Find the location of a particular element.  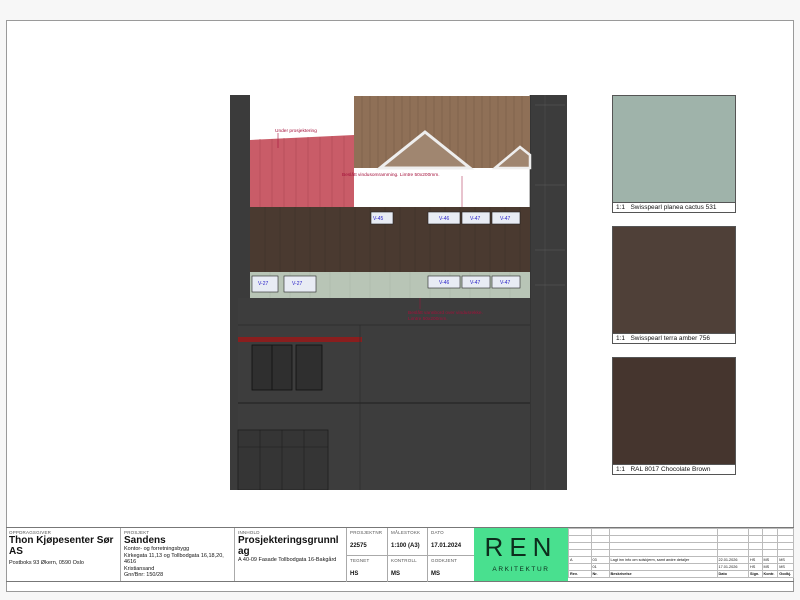

revision-header: Rev. Nr. Beskrivelse Dato Sign. Kontr. Godkj. is located at coordinates (681, 574).